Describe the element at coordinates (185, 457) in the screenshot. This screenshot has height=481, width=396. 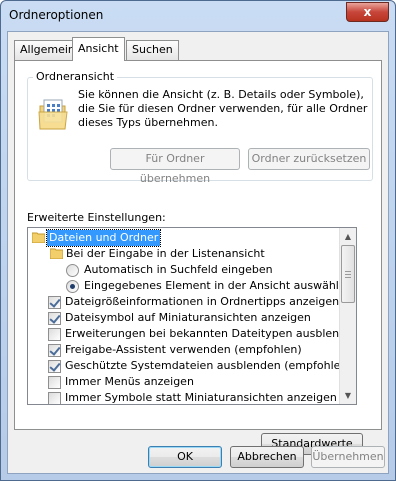
I see `ok-button: OK` at that location.